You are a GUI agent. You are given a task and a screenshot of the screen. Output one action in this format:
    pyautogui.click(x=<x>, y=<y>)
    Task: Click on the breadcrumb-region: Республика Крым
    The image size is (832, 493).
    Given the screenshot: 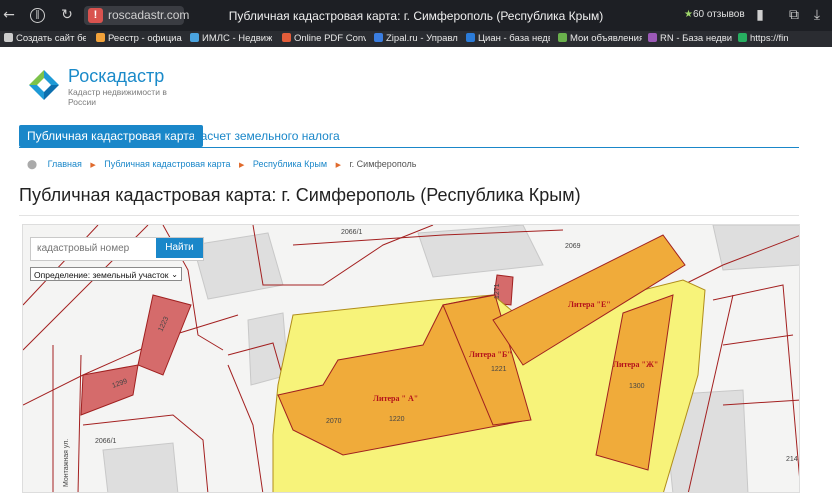 What is the action you would take?
    pyautogui.click(x=290, y=164)
    